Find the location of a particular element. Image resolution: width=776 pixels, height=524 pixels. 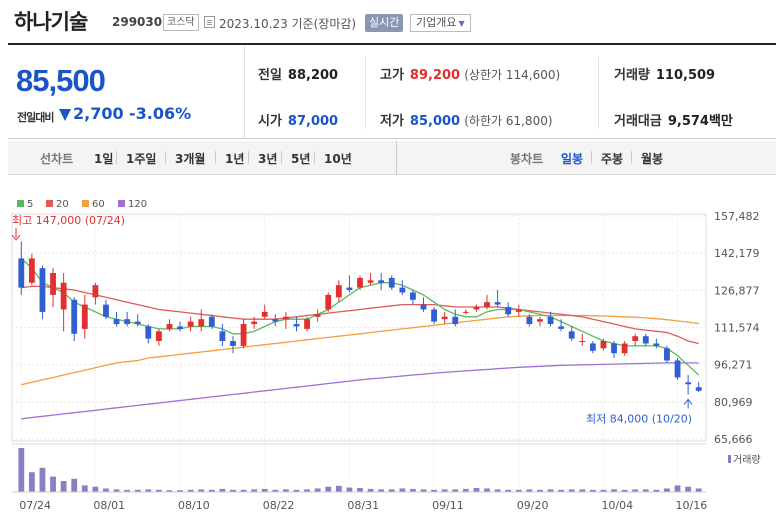

realtime-button: 실시간 is located at coordinates (384, 23).